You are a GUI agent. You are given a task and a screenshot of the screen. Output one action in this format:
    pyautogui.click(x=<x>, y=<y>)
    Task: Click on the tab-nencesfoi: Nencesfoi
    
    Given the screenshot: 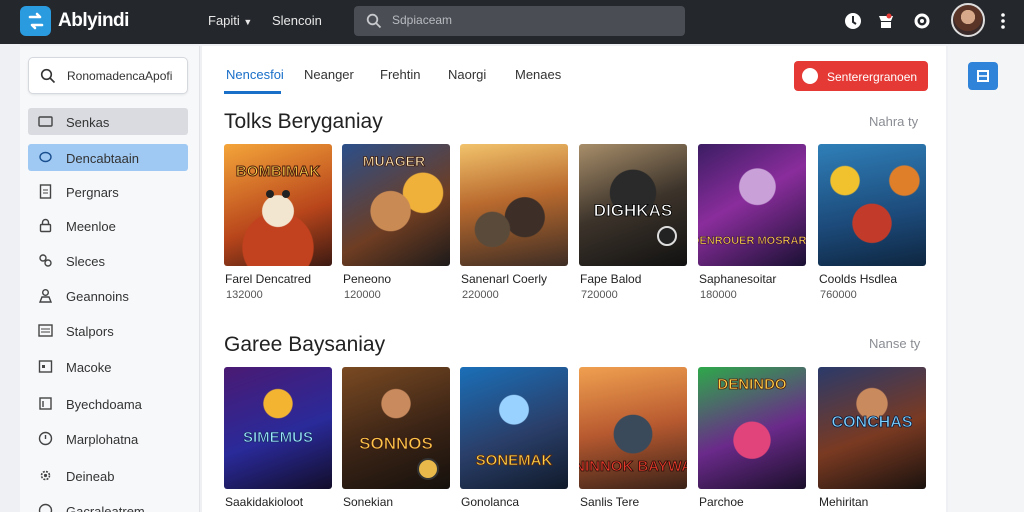 What is the action you would take?
    pyautogui.click(x=255, y=74)
    